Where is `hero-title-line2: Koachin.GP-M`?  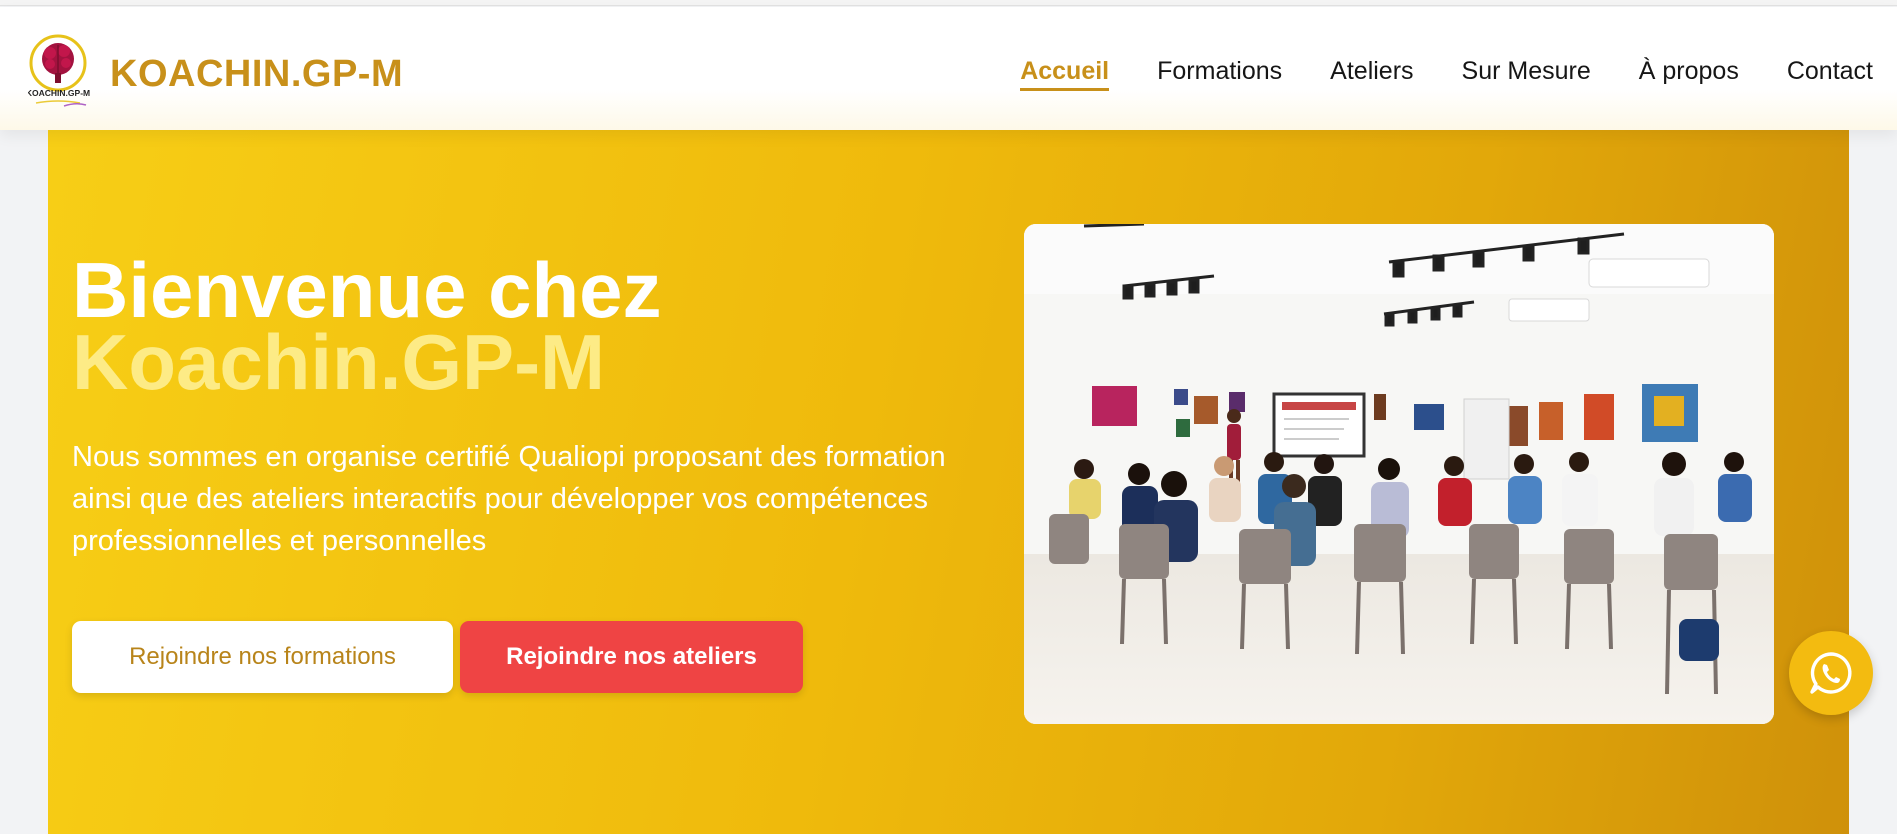 hero-title-line2: Koachin.GP-M is located at coordinates (339, 362).